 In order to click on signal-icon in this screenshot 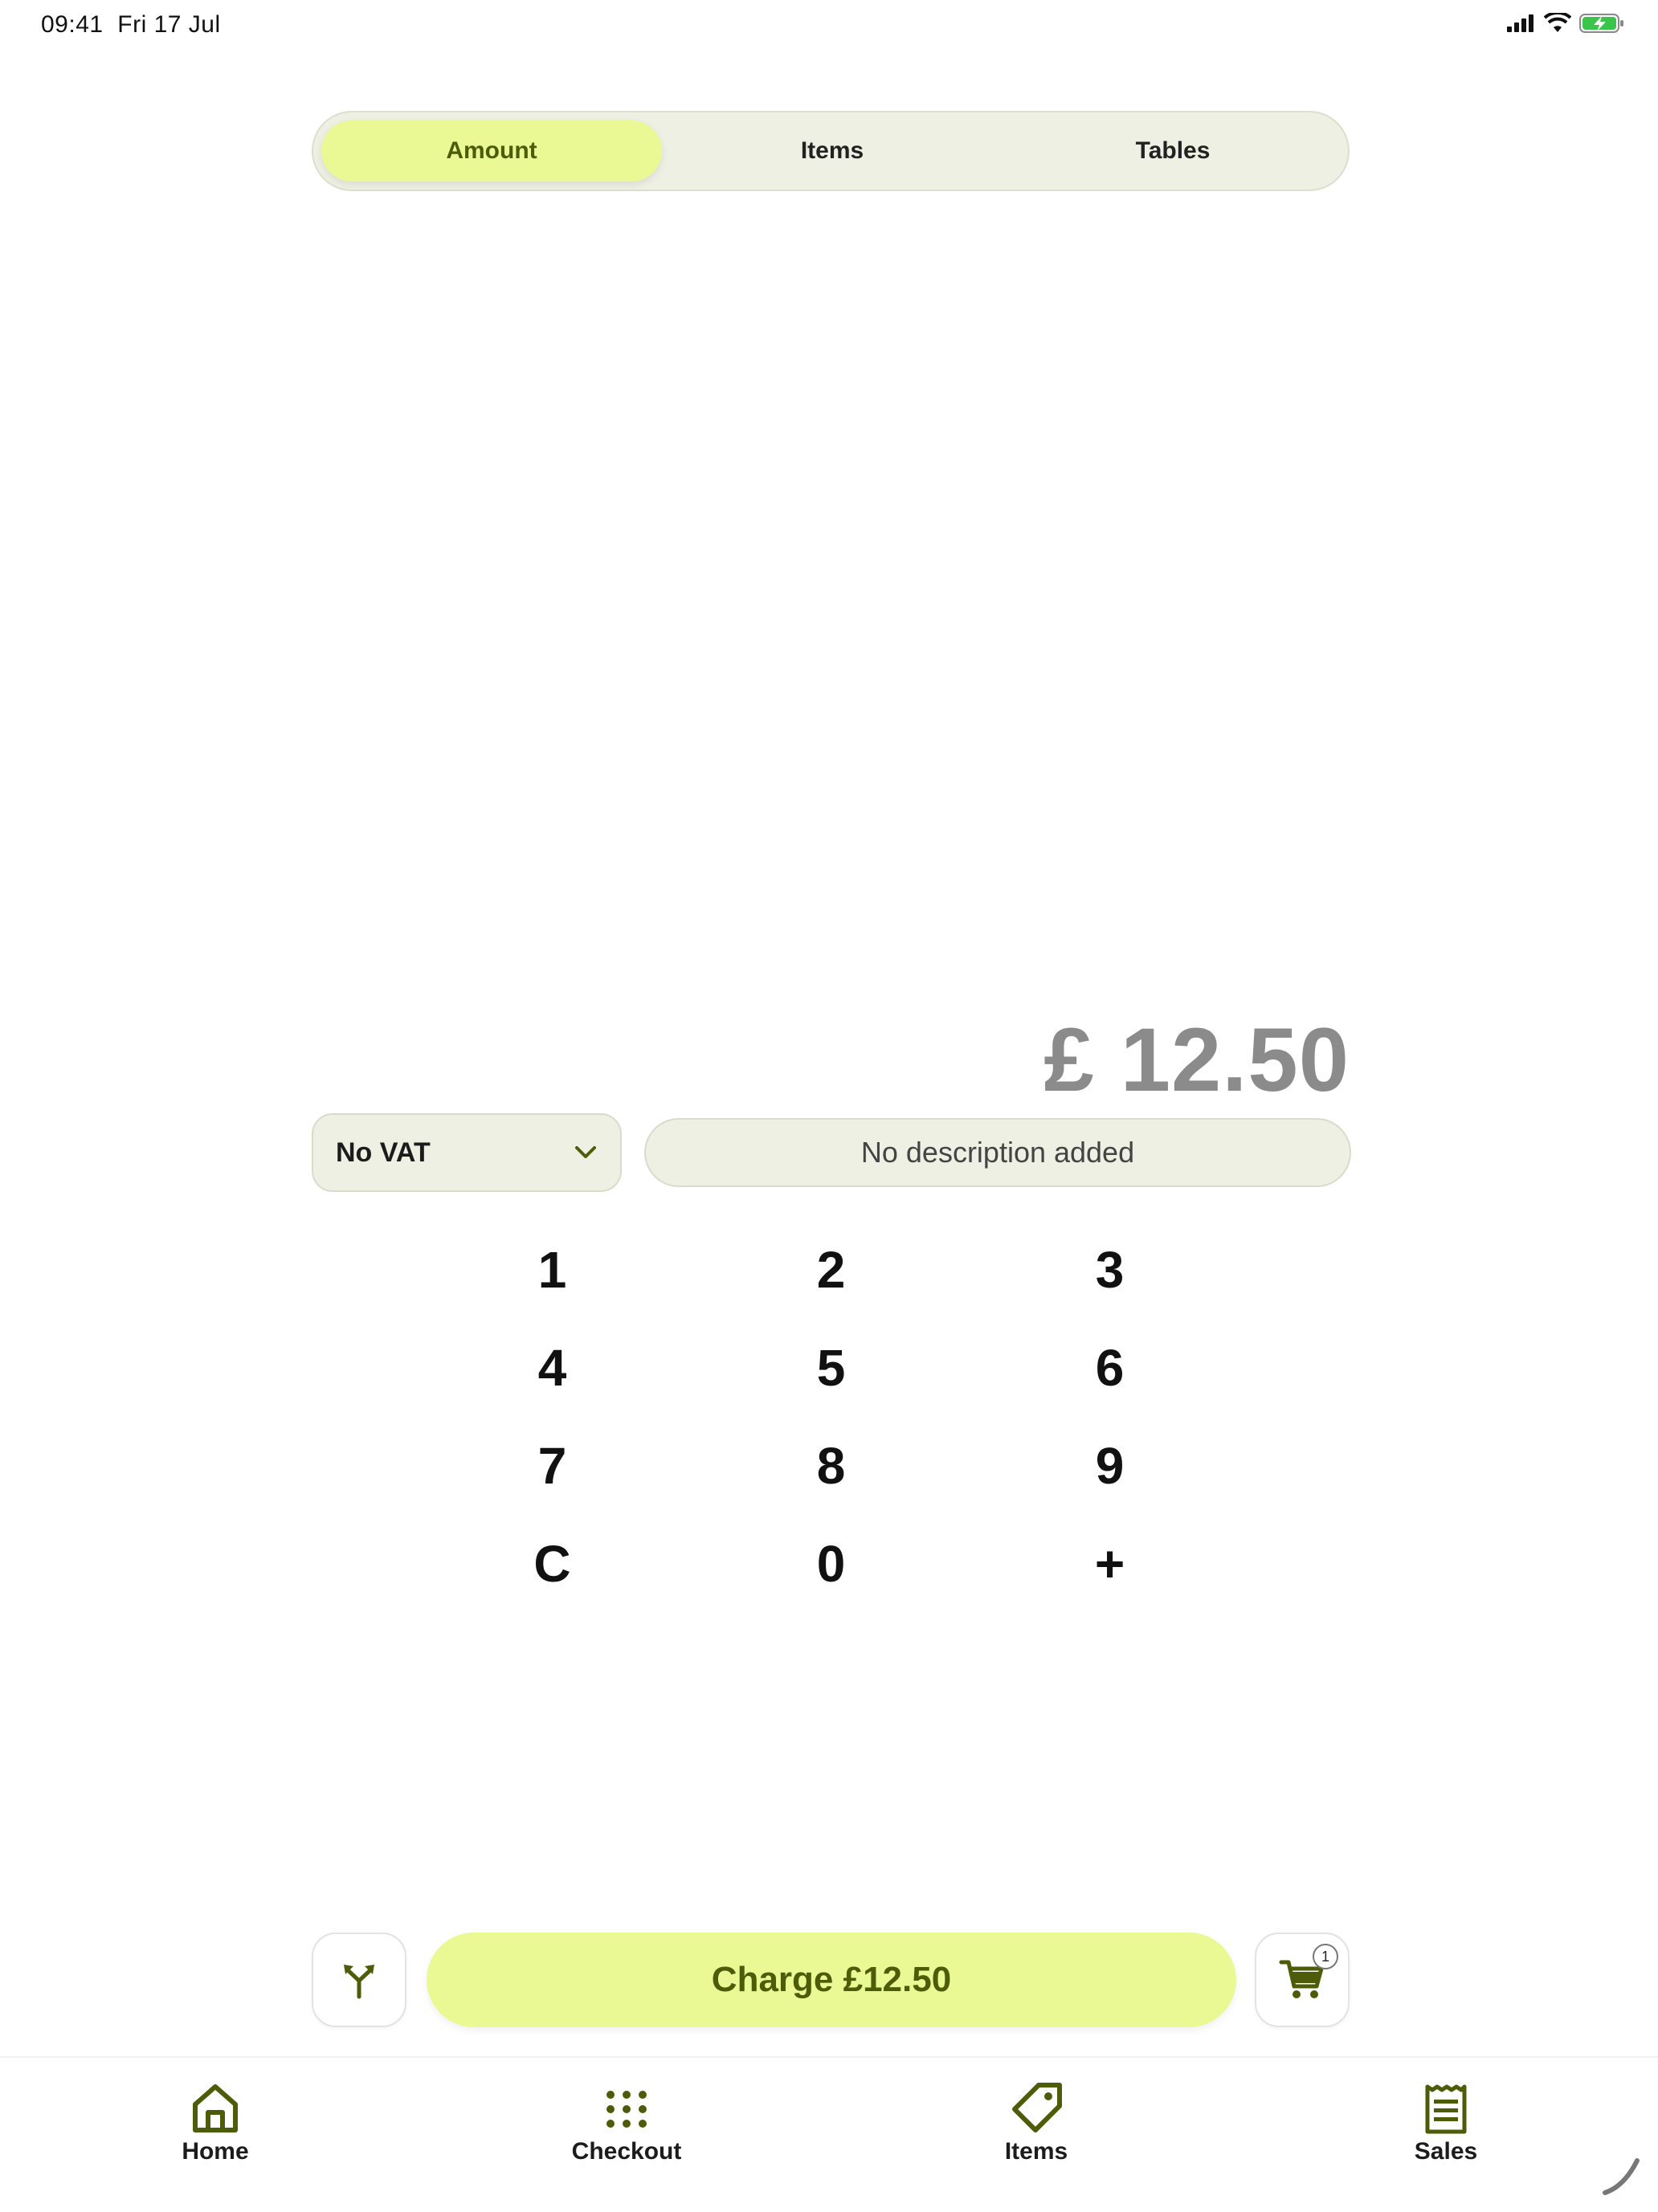, I will do `click(1520, 23)`.